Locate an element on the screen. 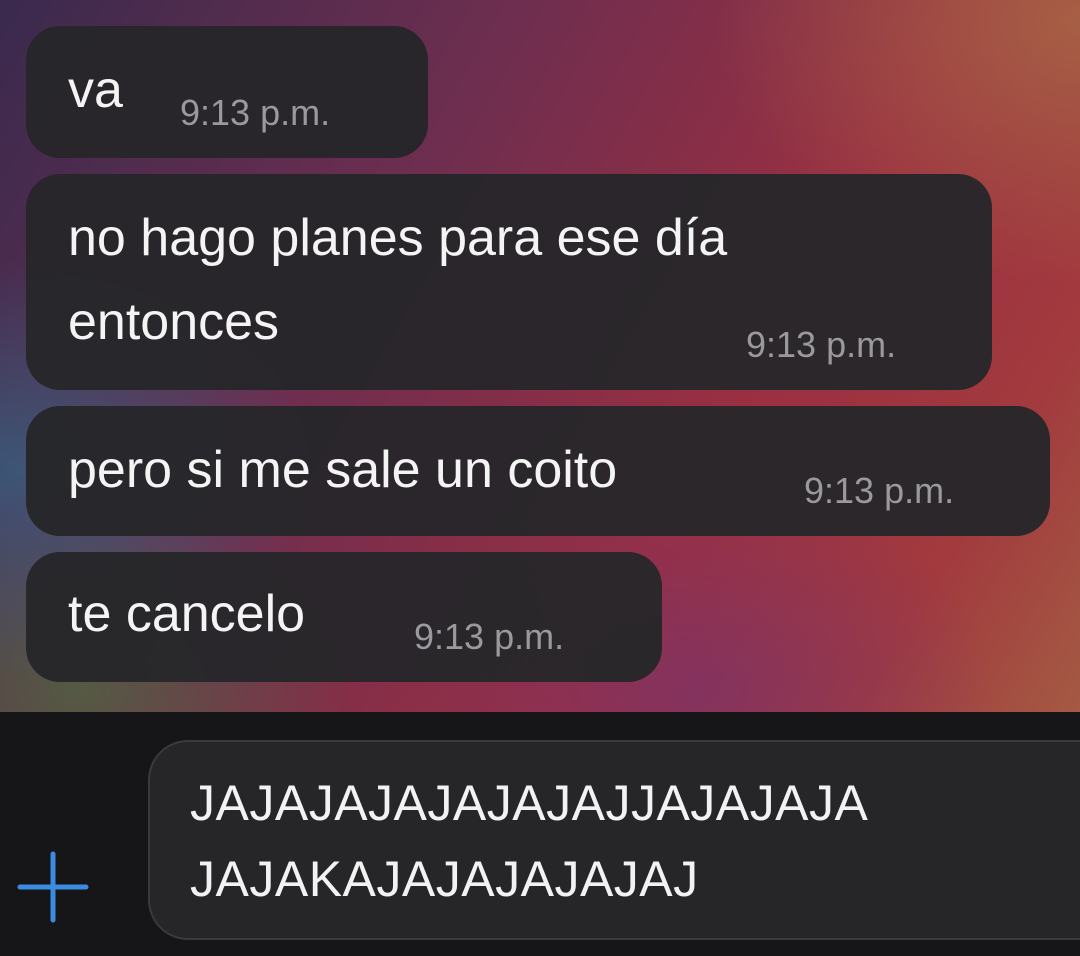  plus-icon is located at coordinates (53, 887).